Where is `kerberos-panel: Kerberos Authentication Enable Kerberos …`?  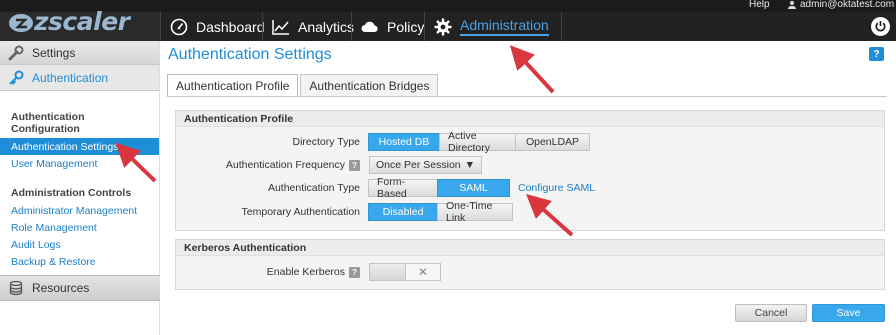 kerberos-panel: Kerberos Authentication Enable Kerberos … is located at coordinates (530, 264).